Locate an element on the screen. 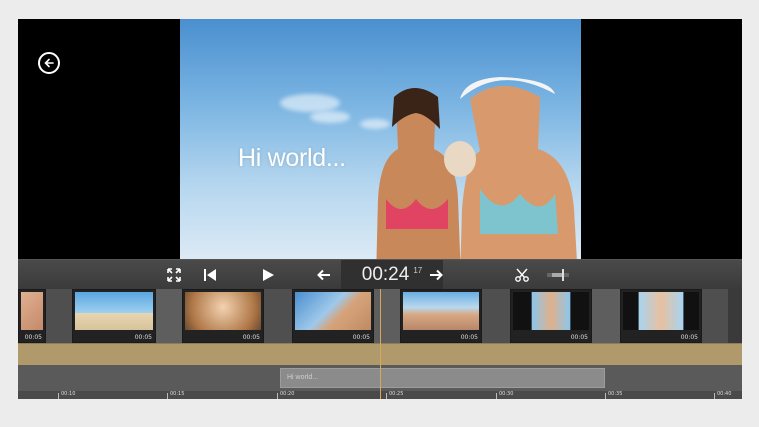 This screenshot has height=427, width=759. skip-to-start-icon is located at coordinates (210, 275).